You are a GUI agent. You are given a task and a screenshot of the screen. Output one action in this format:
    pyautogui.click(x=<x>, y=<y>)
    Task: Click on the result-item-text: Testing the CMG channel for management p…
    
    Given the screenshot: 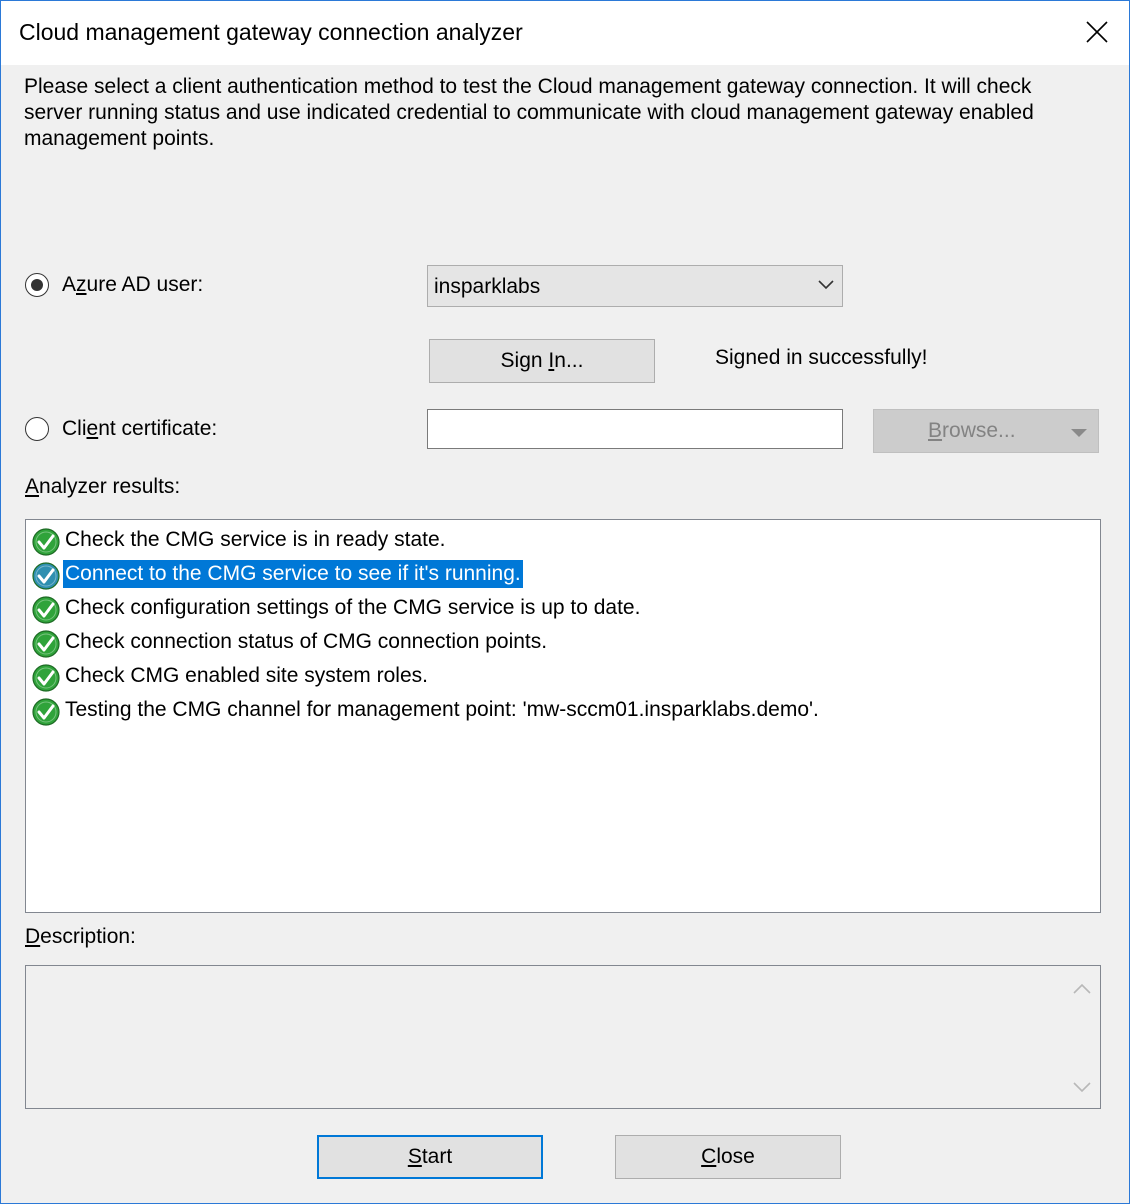 What is the action you would take?
    pyautogui.click(x=442, y=709)
    